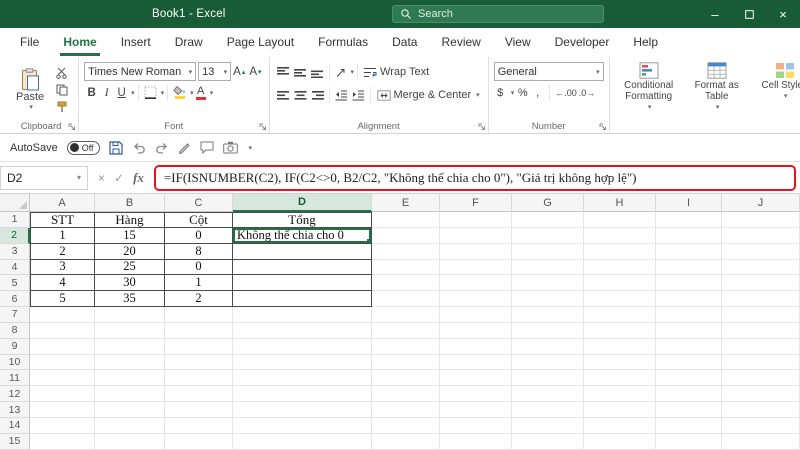  Describe the element at coordinates (15, 220) in the screenshot. I see `row-header-1: 1` at that location.